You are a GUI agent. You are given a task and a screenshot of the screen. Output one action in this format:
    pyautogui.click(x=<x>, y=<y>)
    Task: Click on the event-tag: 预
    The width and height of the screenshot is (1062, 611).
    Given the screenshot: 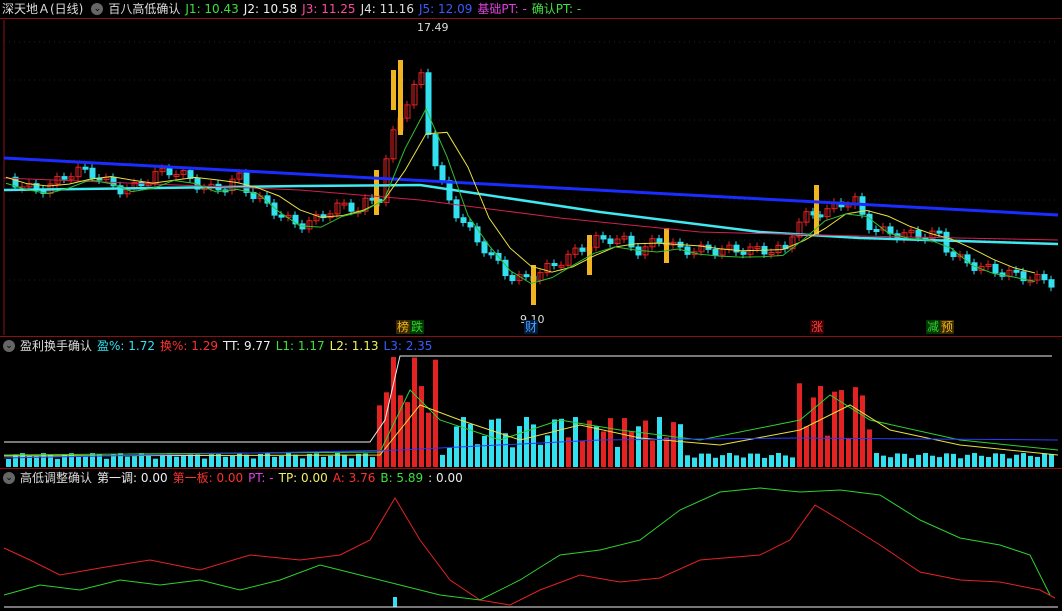 What is the action you would take?
    pyautogui.click(x=947, y=327)
    